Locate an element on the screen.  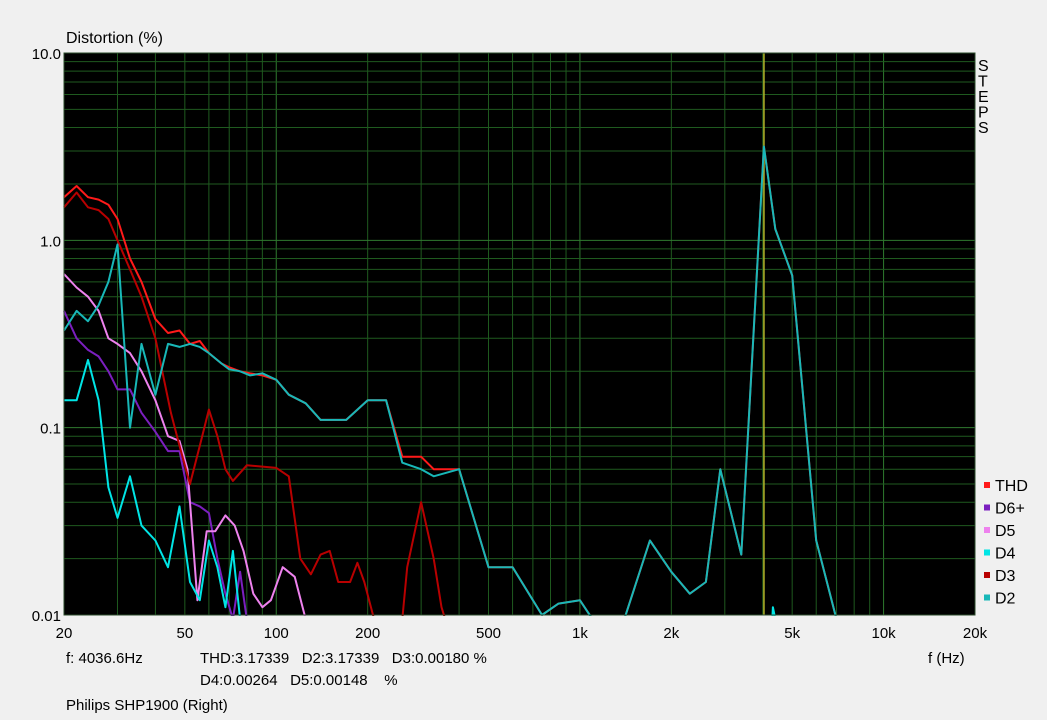
x-tick-label: 1k is located at coordinates (580, 633).